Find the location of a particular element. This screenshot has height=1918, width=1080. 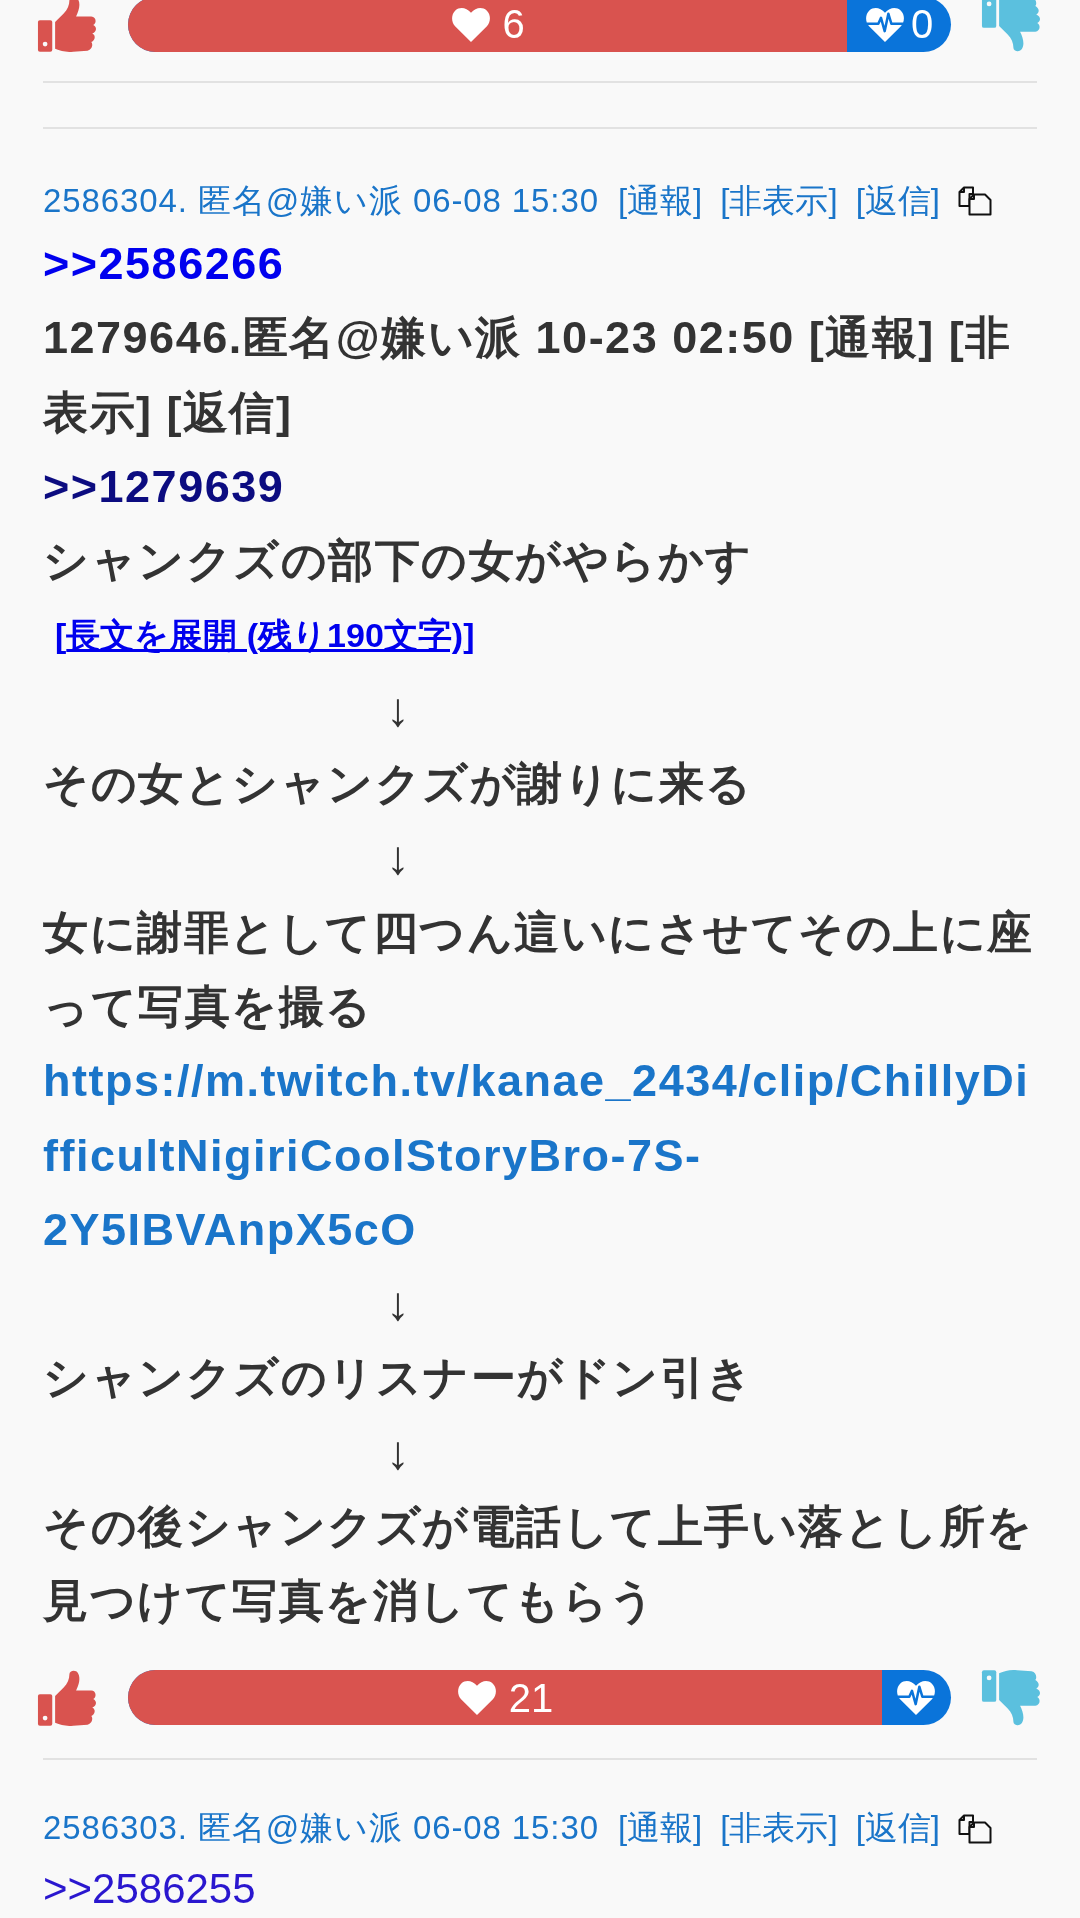

post-meta: 2586304. 匿名@嫌い派 06-08 15:30 is located at coordinates (321, 200).